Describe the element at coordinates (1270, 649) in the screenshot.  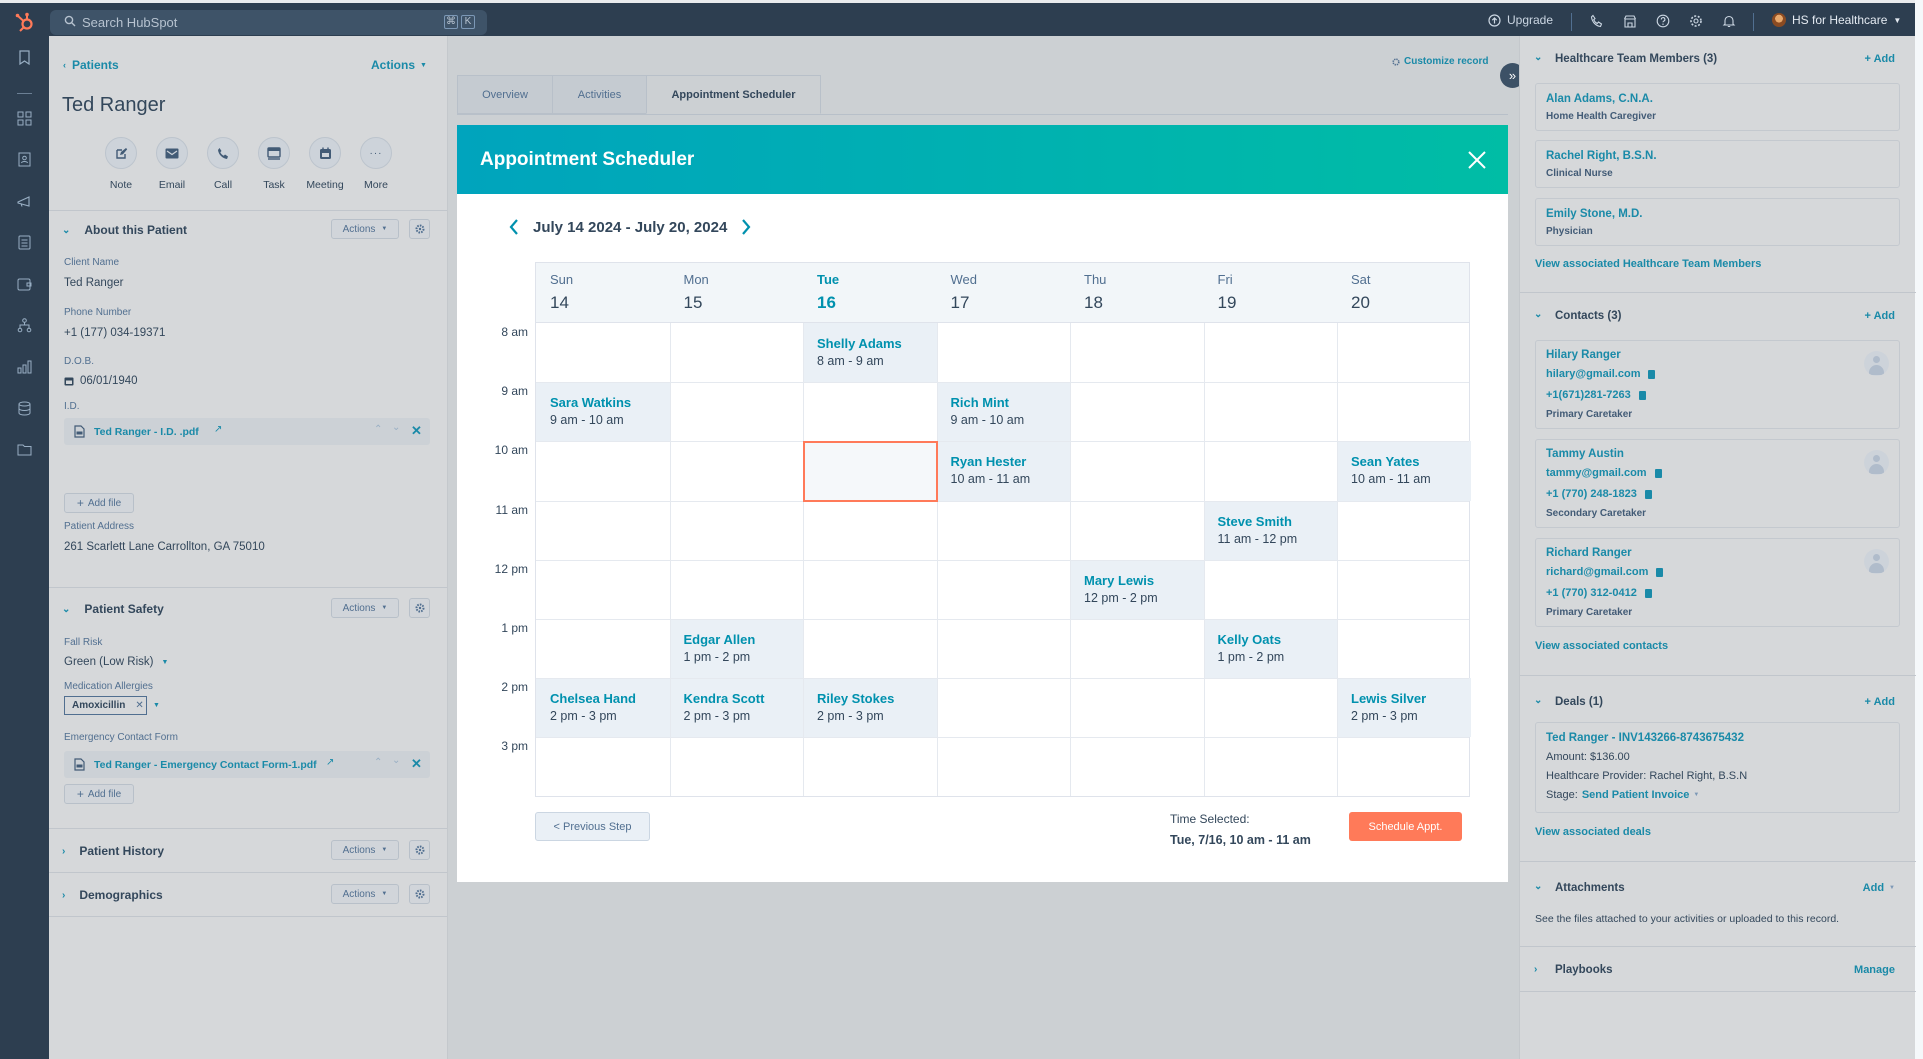
I see `appointment-block: Kelly Oats 1 pm - 2 pm` at that location.